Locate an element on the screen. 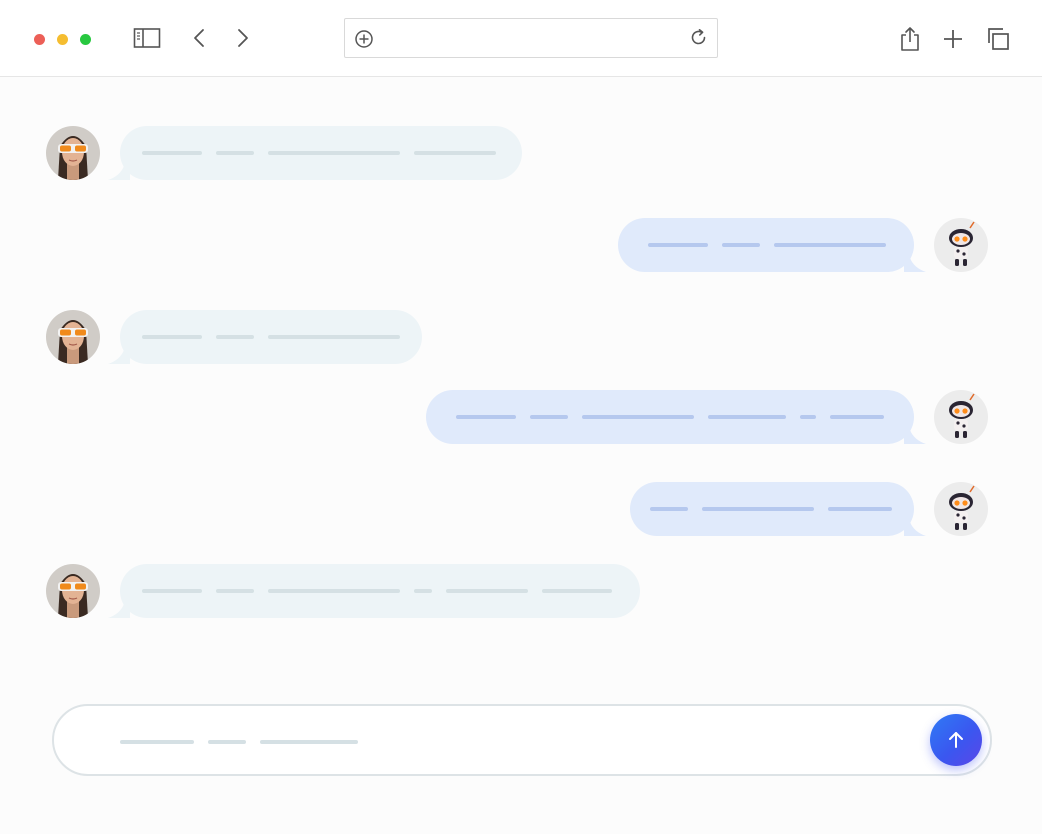  minimize-window-button is located at coordinates (62, 39).